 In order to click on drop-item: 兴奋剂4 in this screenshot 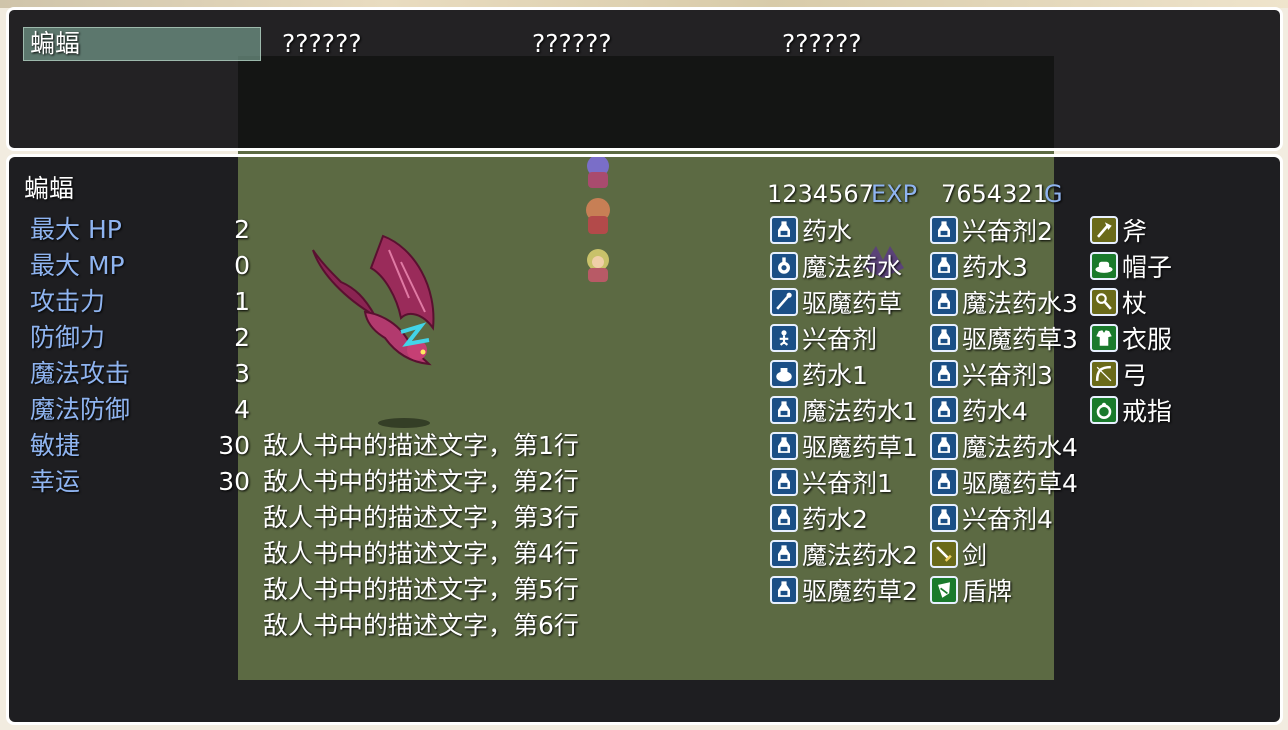, I will do `click(991, 518)`.